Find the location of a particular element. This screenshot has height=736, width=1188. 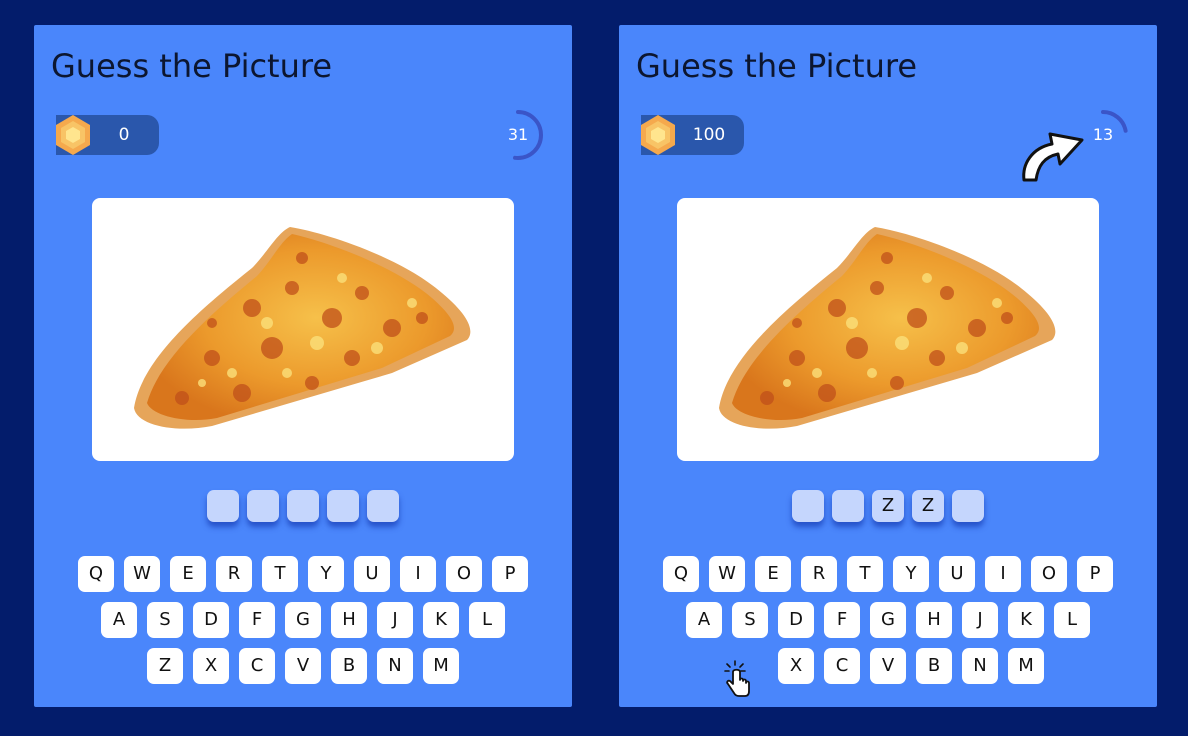

score-badge: 0 is located at coordinates (107, 135).